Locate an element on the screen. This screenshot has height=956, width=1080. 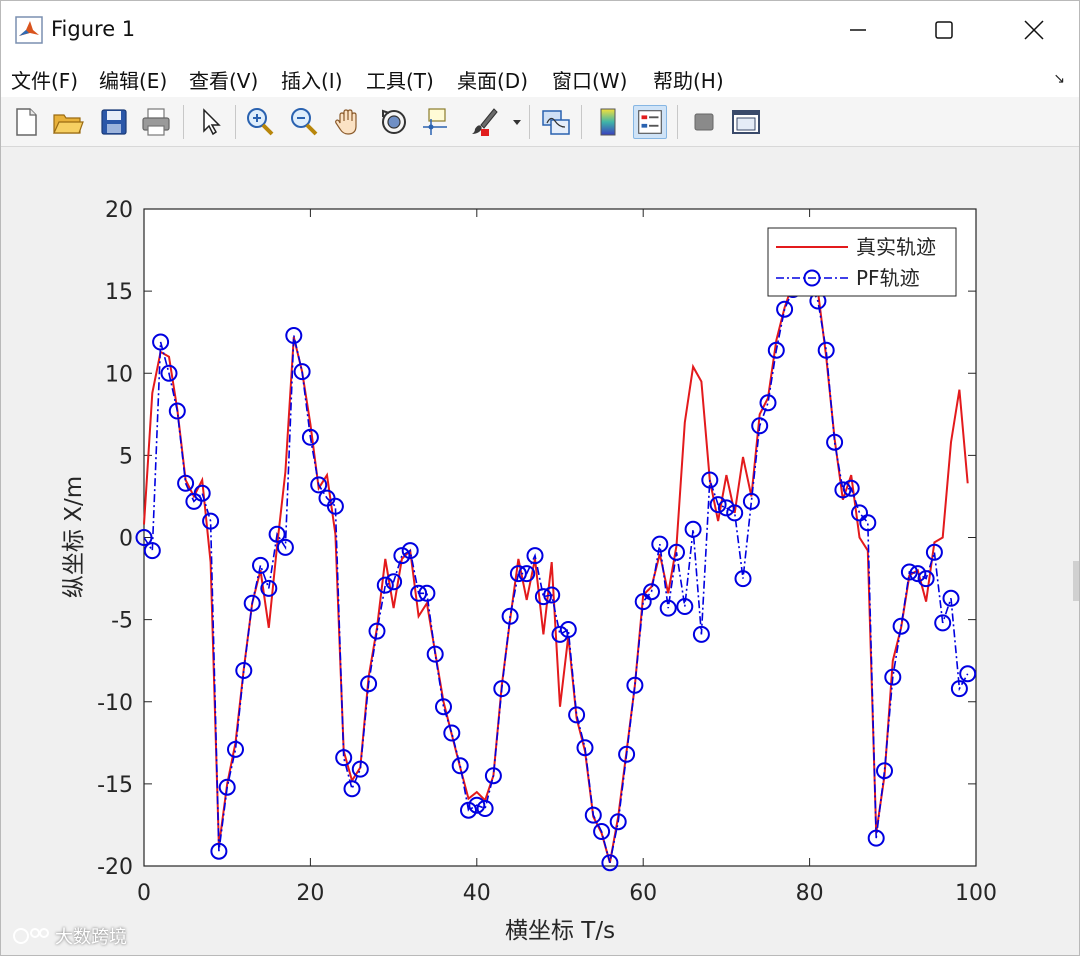
y-tick-label: 10 is located at coordinates (119, 374).